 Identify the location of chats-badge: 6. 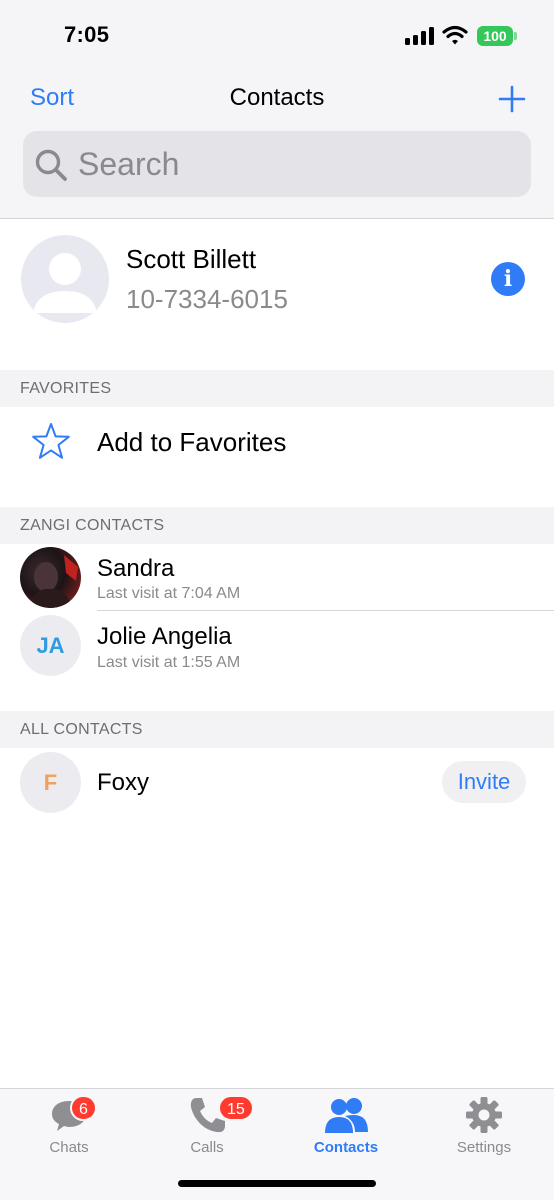
(83, 1108).